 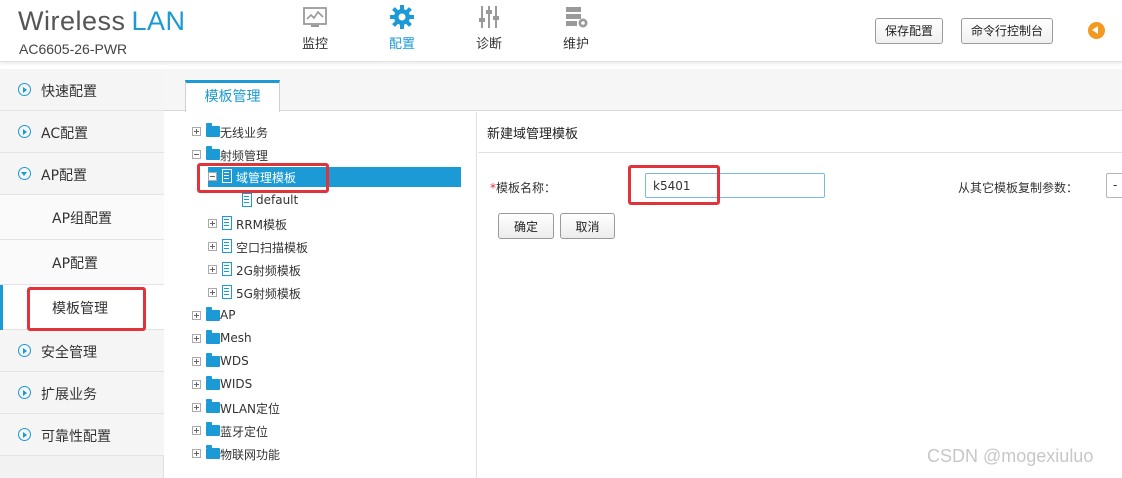 What do you see at coordinates (234, 361) in the screenshot?
I see `tree-node-label: WDS` at bounding box center [234, 361].